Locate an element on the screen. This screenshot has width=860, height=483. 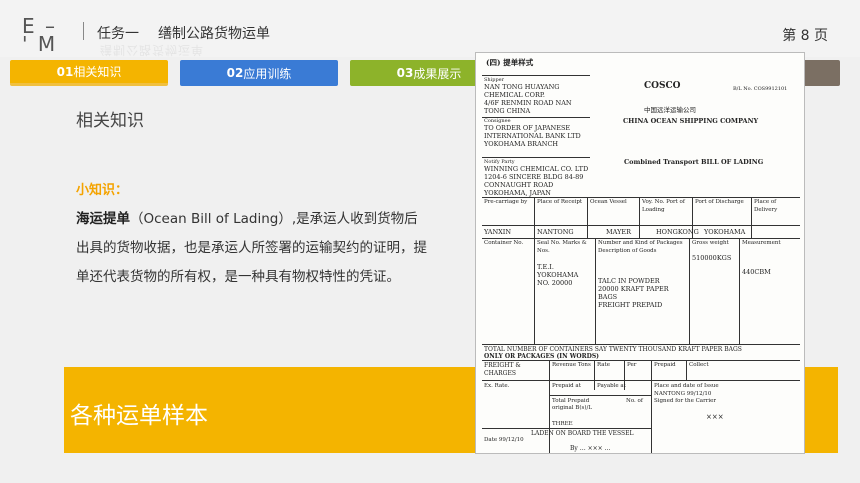
logo: E – ' M is located at coordinates (40, 35).